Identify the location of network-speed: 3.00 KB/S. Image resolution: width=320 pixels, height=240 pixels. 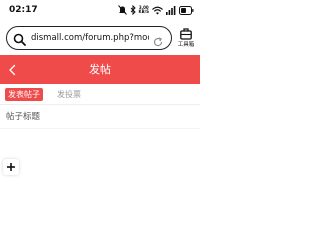
(144, 10).